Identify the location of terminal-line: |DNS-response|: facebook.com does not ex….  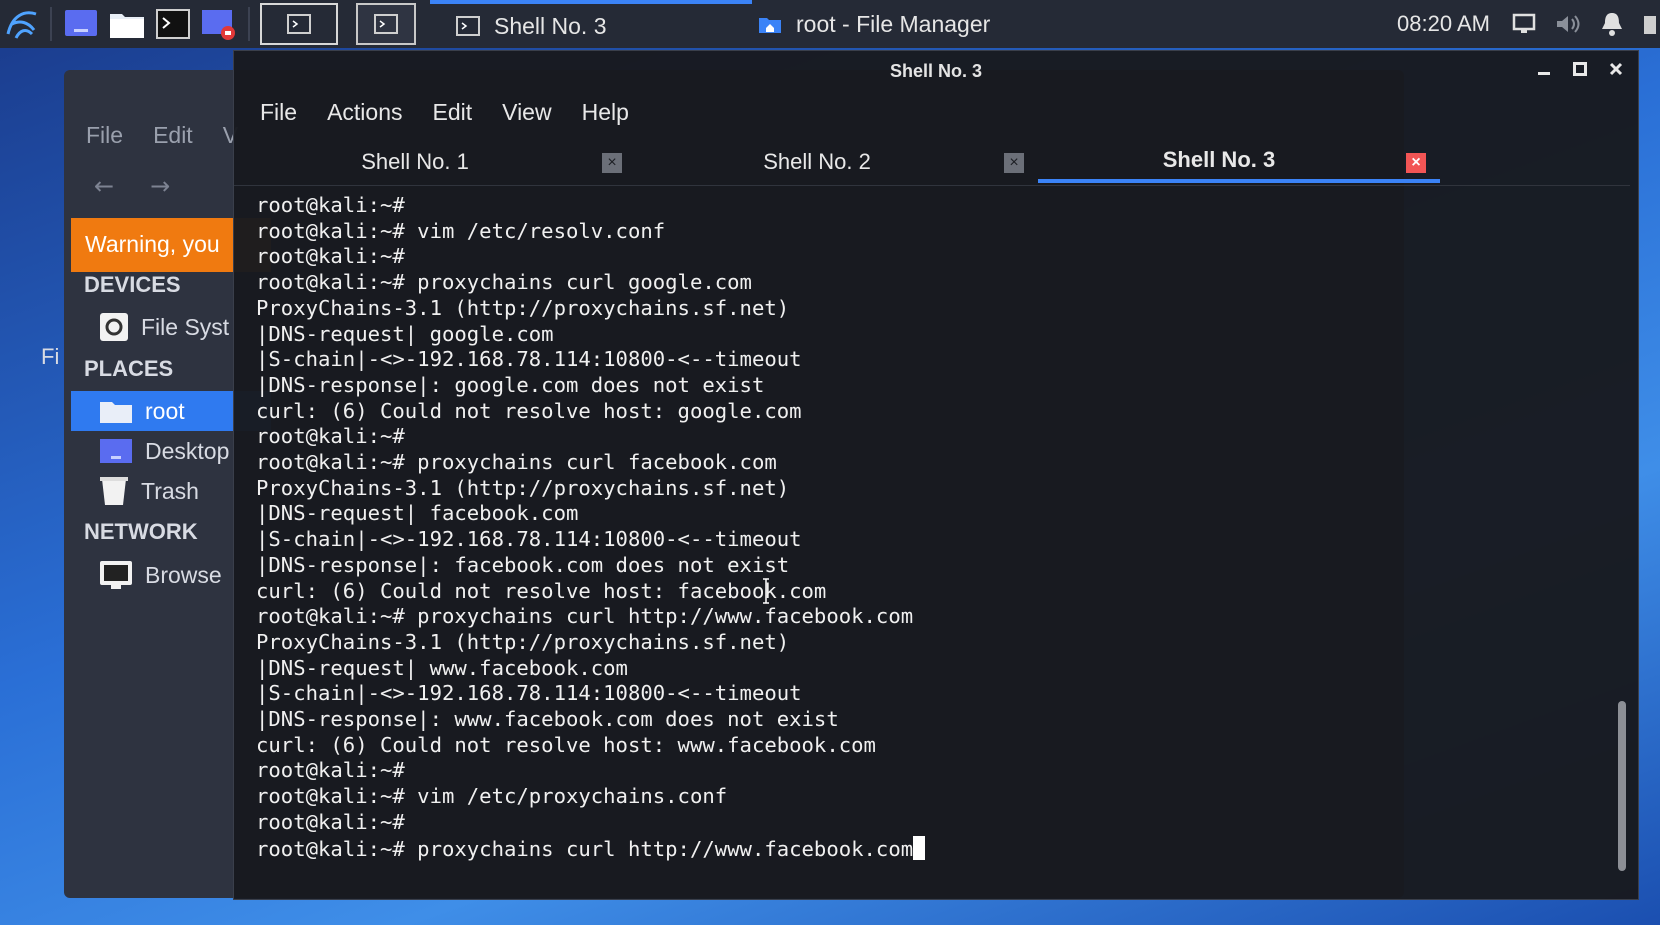
(523, 564).